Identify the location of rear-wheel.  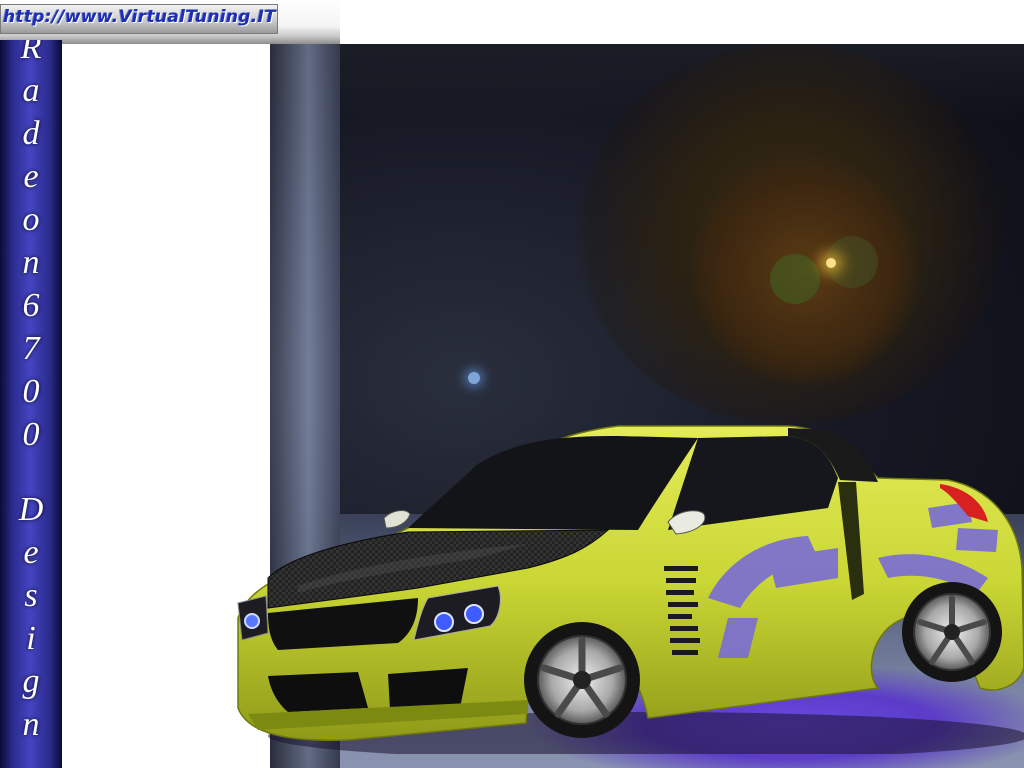
(952, 632).